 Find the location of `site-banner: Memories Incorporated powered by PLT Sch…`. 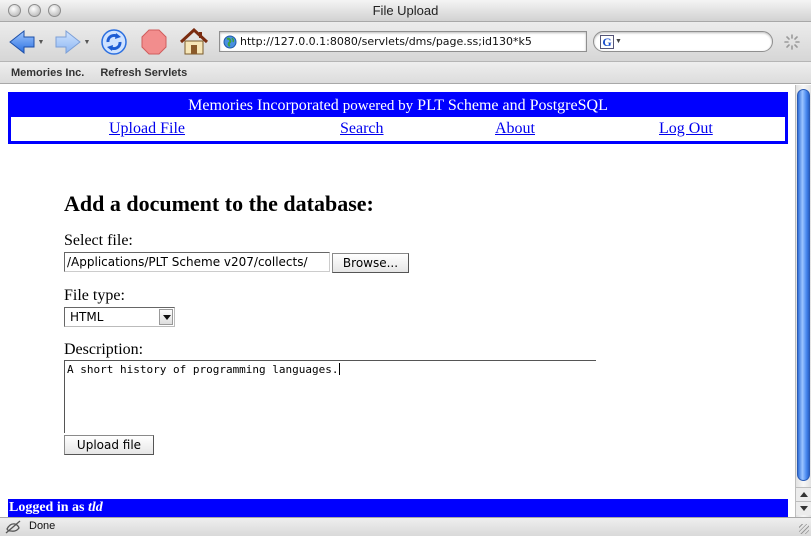

site-banner: Memories Incorporated powered by PLT Sch… is located at coordinates (398, 118).